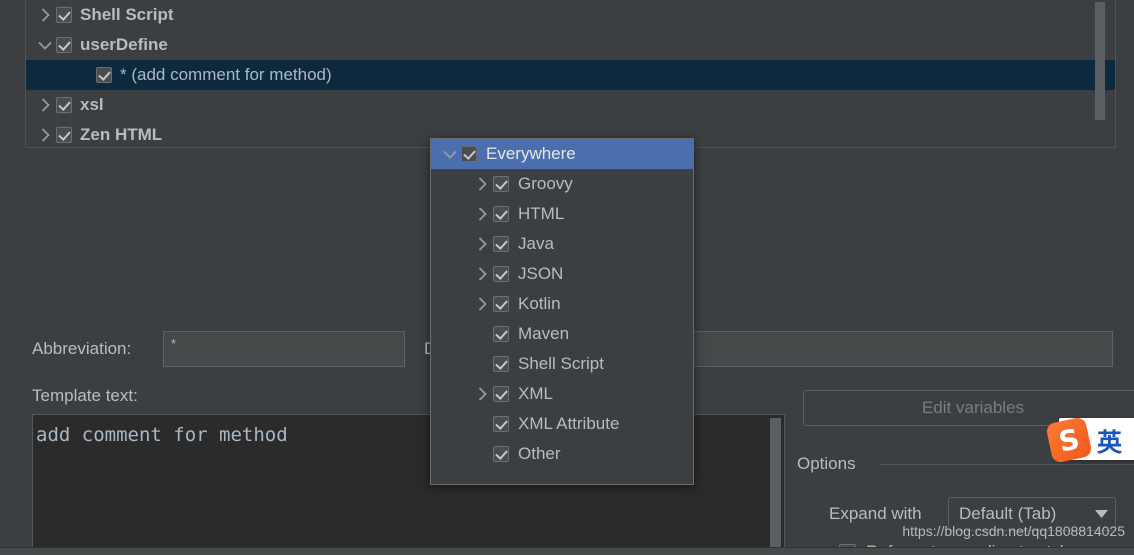 Image resolution: width=1134 pixels, height=555 pixels. I want to click on popup-row: XML, so click(562, 394).